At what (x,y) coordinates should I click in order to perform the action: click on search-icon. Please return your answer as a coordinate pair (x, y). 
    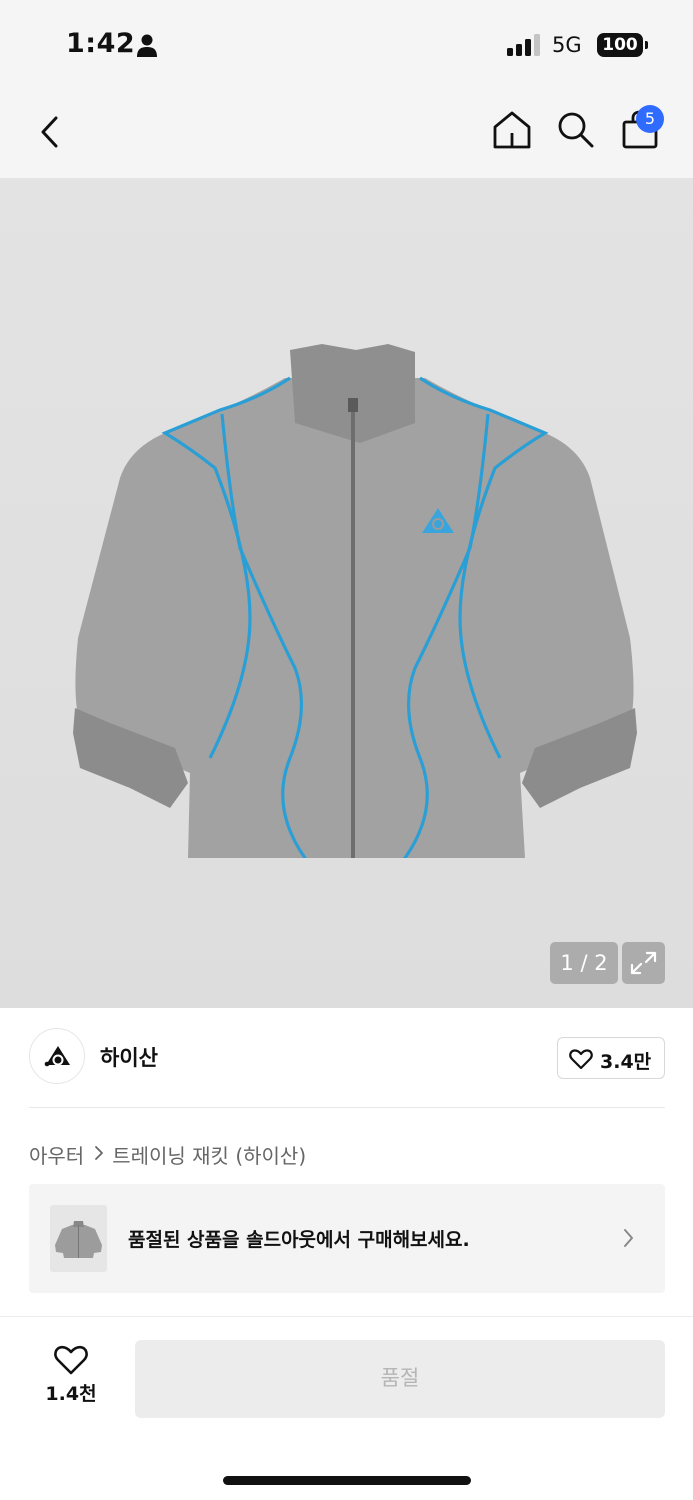
    Looking at the image, I should click on (576, 130).